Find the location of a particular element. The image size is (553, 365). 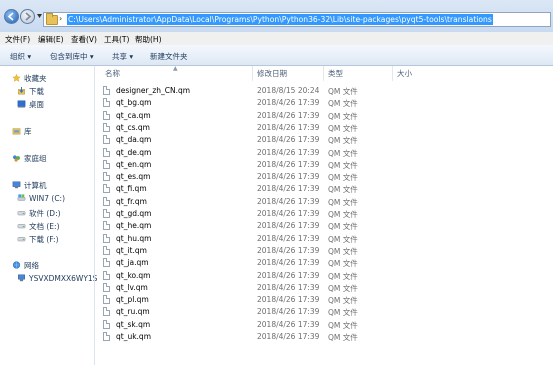

nav-libraries: 库 is located at coordinates (22, 131).